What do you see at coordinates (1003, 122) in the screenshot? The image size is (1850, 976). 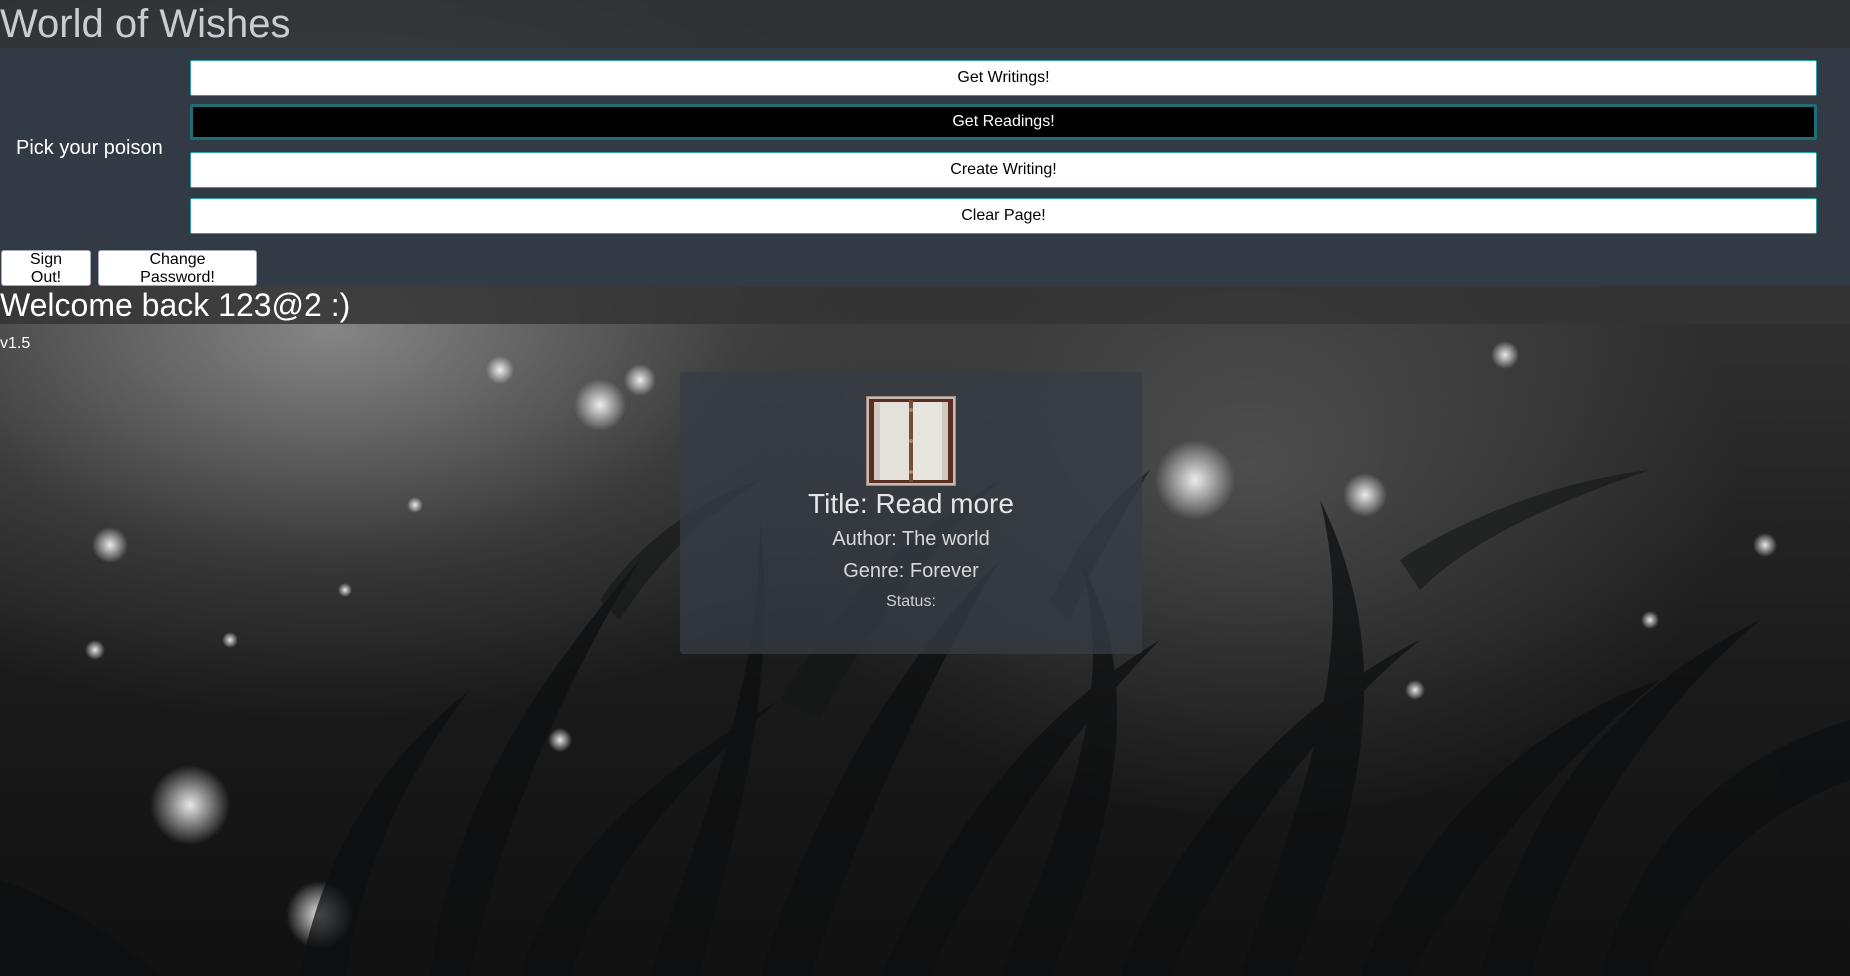 I see `get-readings-button: Get Readings!` at bounding box center [1003, 122].